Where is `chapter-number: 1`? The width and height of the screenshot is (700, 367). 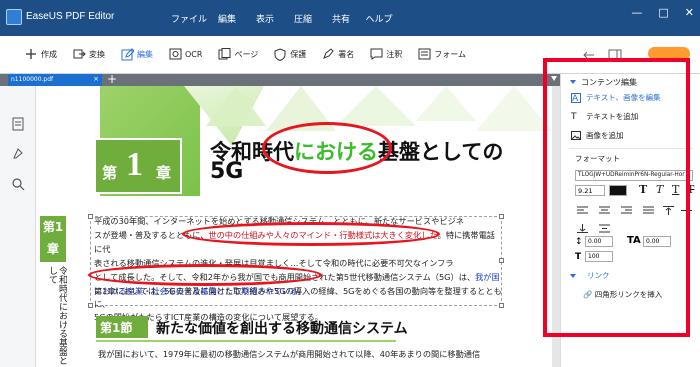
chapter-number: 1 is located at coordinates (134, 164).